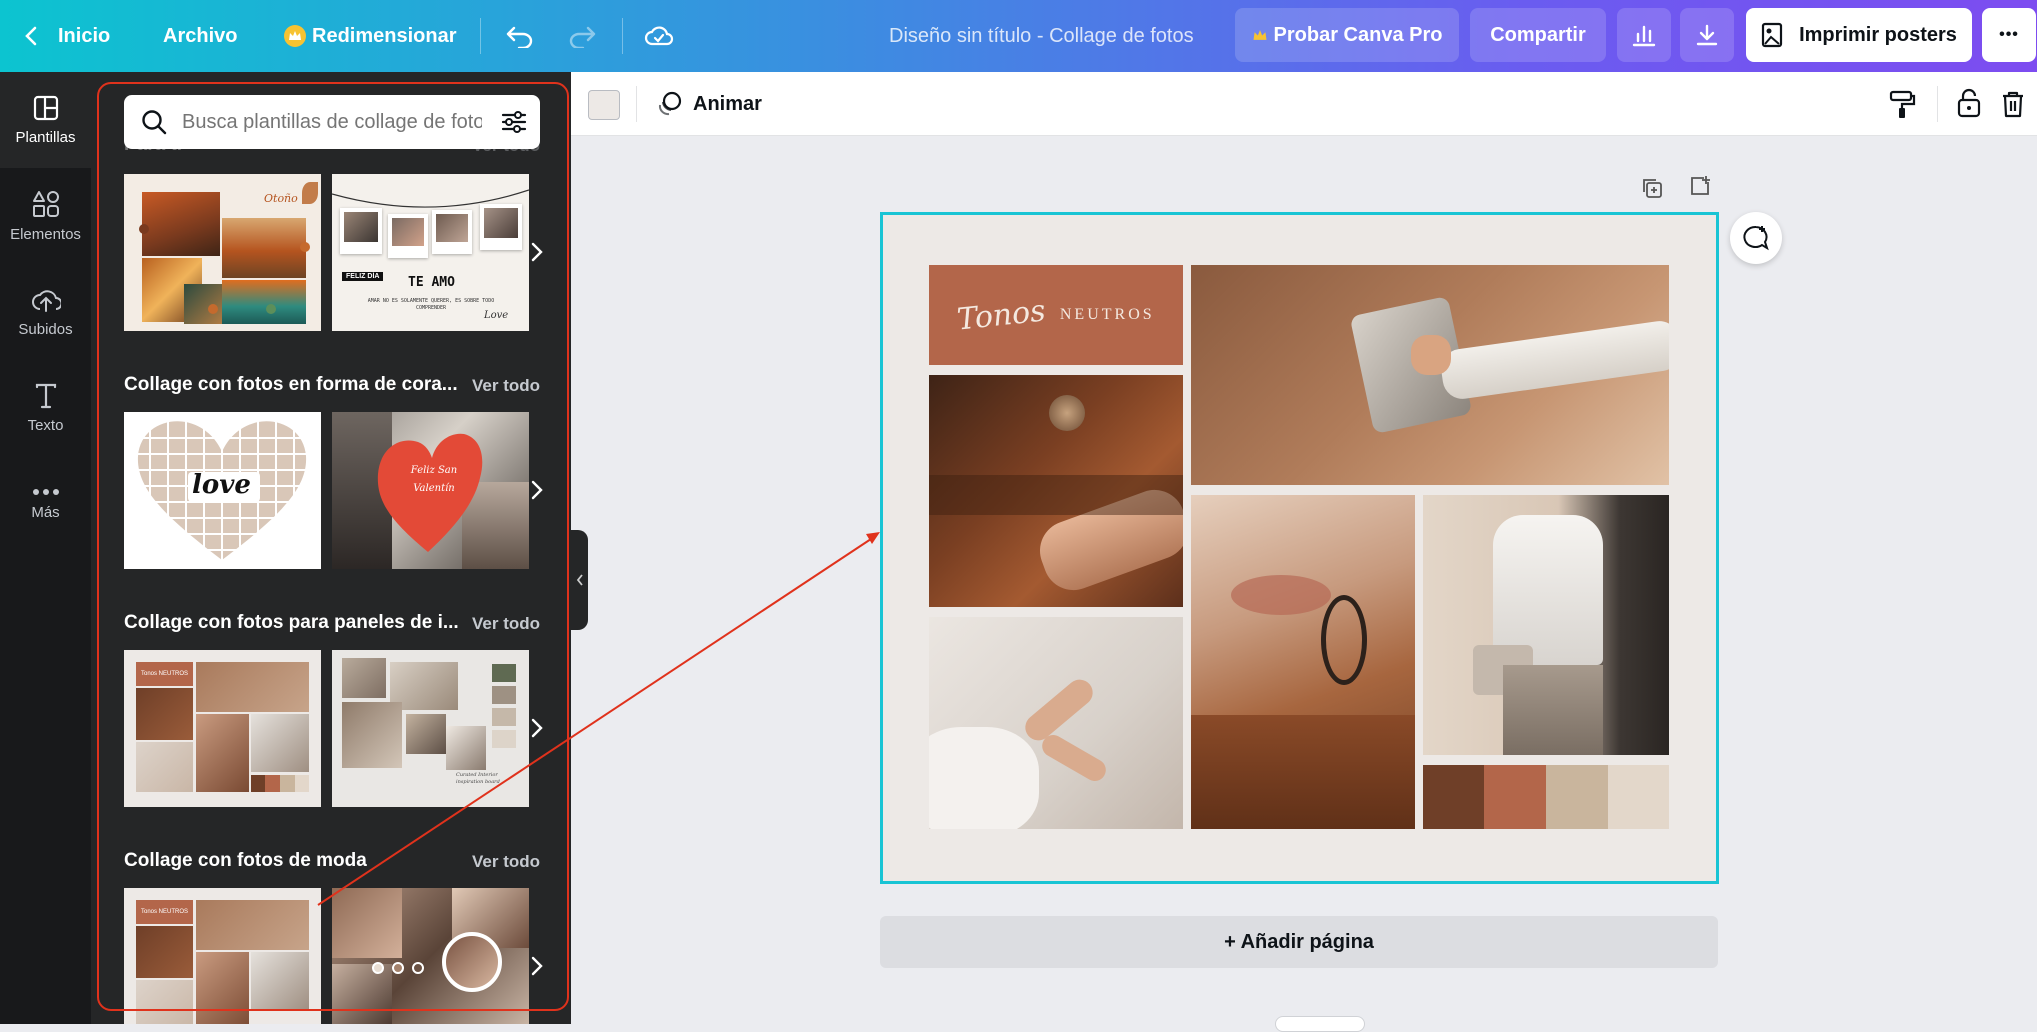  Describe the element at coordinates (384, 35) in the screenshot. I see `resize-label: Redimensionar` at that location.